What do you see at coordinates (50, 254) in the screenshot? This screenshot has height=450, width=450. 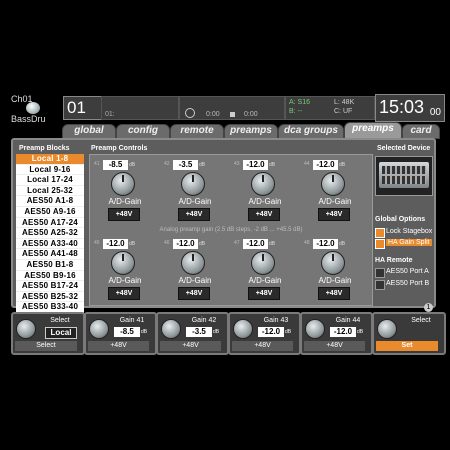 I see `preamp-block-item: AES50 A41-48` at bounding box center [50, 254].